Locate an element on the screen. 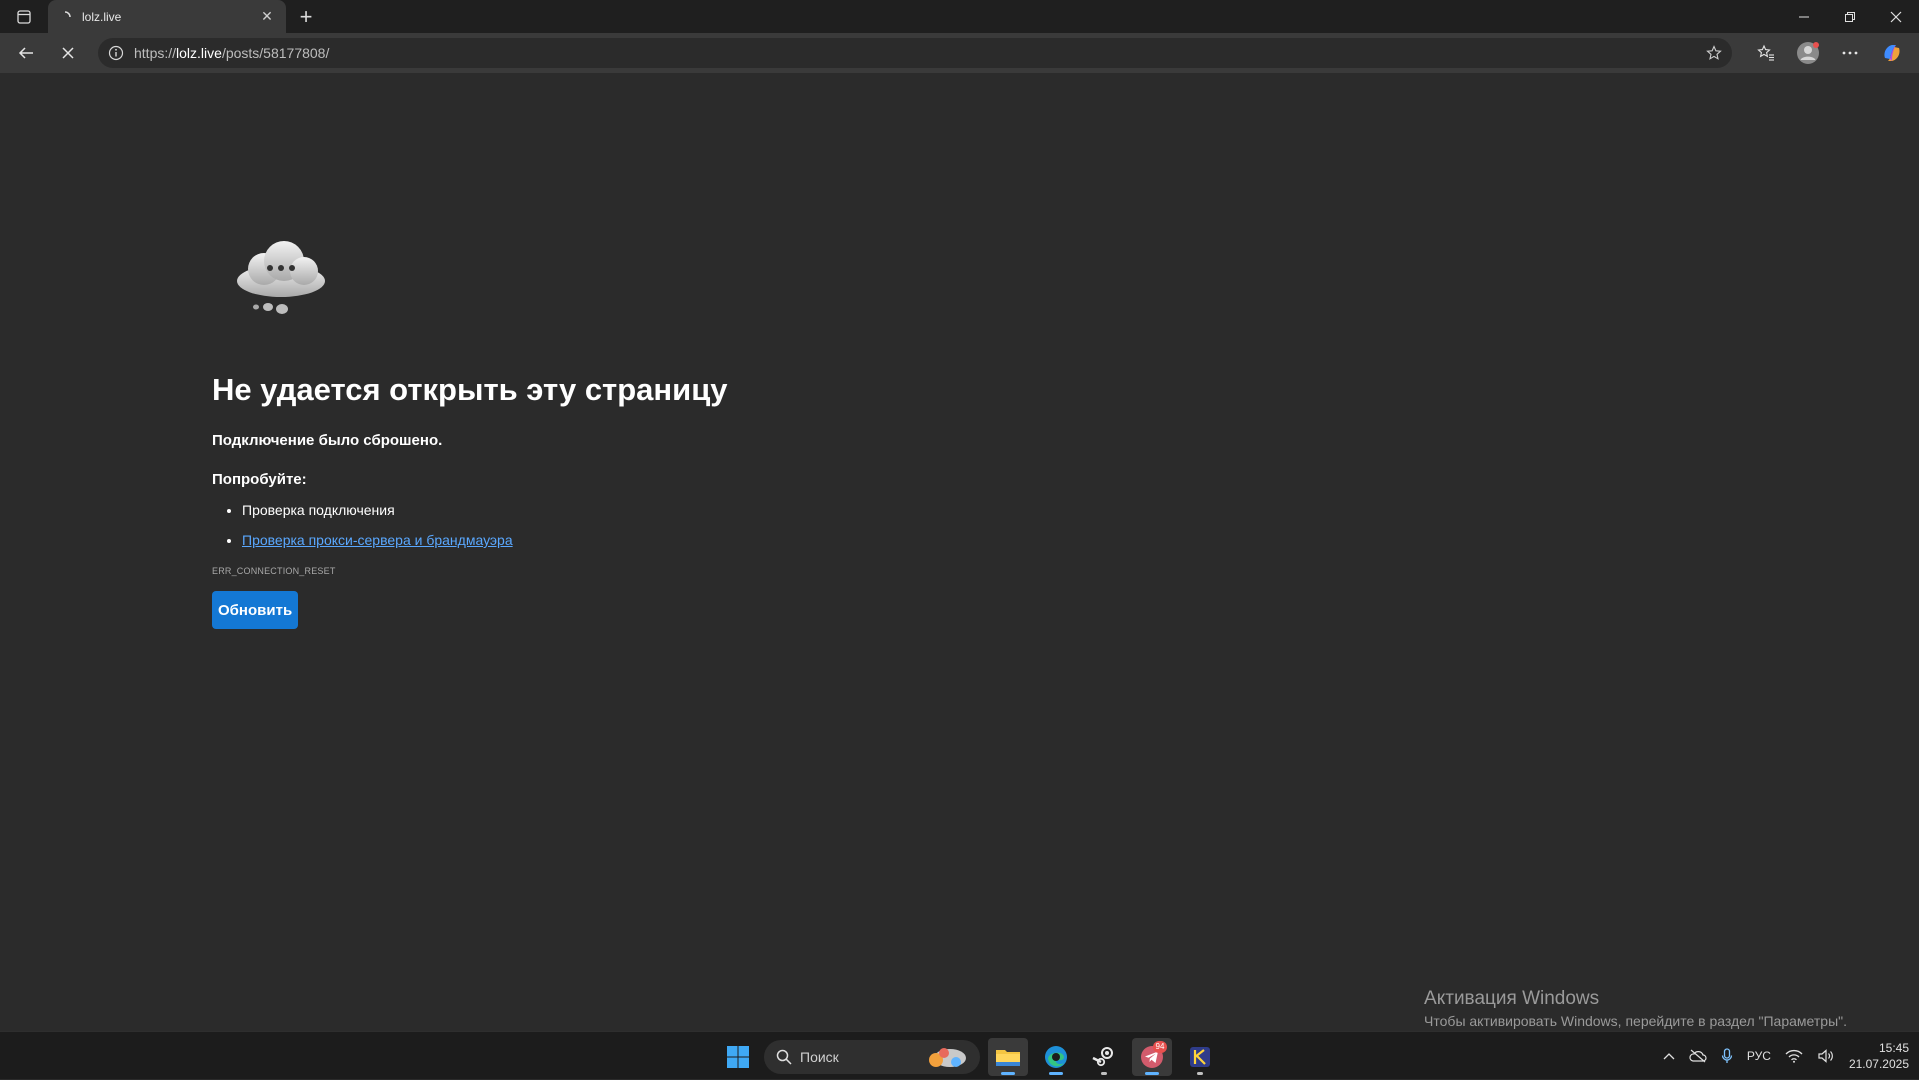  stop-loading-button is located at coordinates (68, 53).